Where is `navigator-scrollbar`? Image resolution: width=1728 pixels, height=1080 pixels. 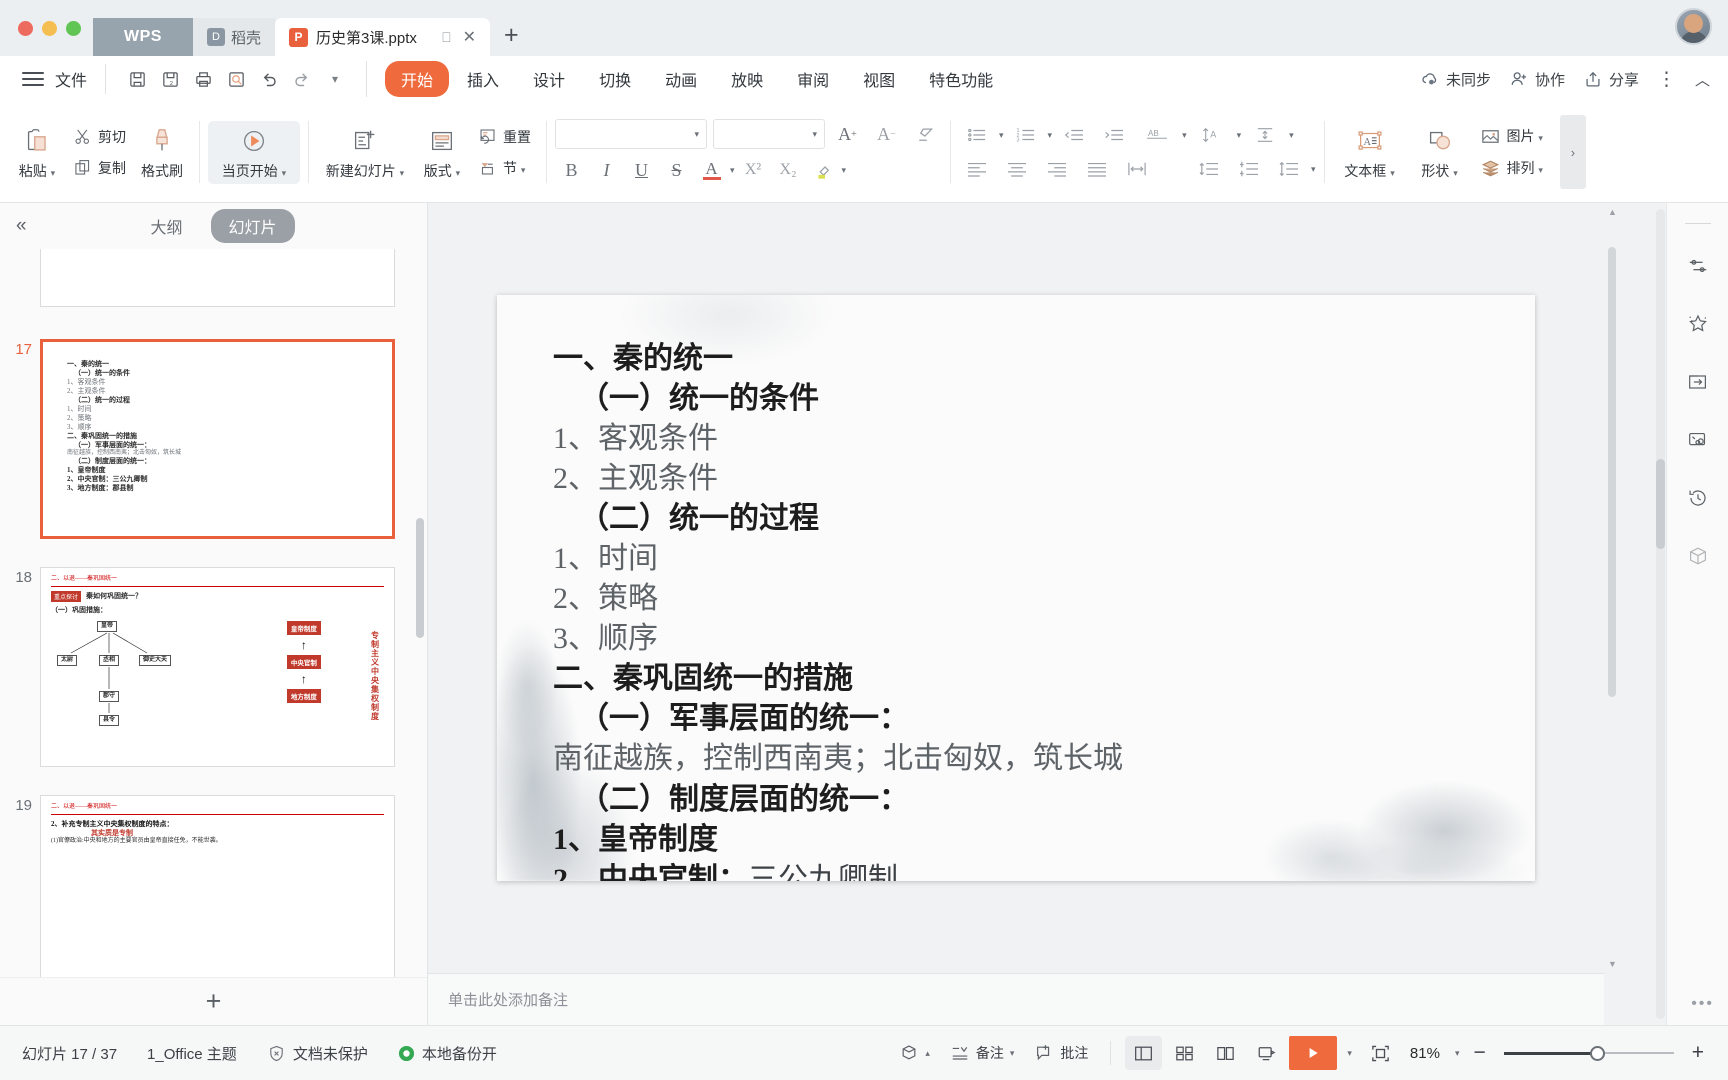
navigator-scrollbar is located at coordinates (420, 613).